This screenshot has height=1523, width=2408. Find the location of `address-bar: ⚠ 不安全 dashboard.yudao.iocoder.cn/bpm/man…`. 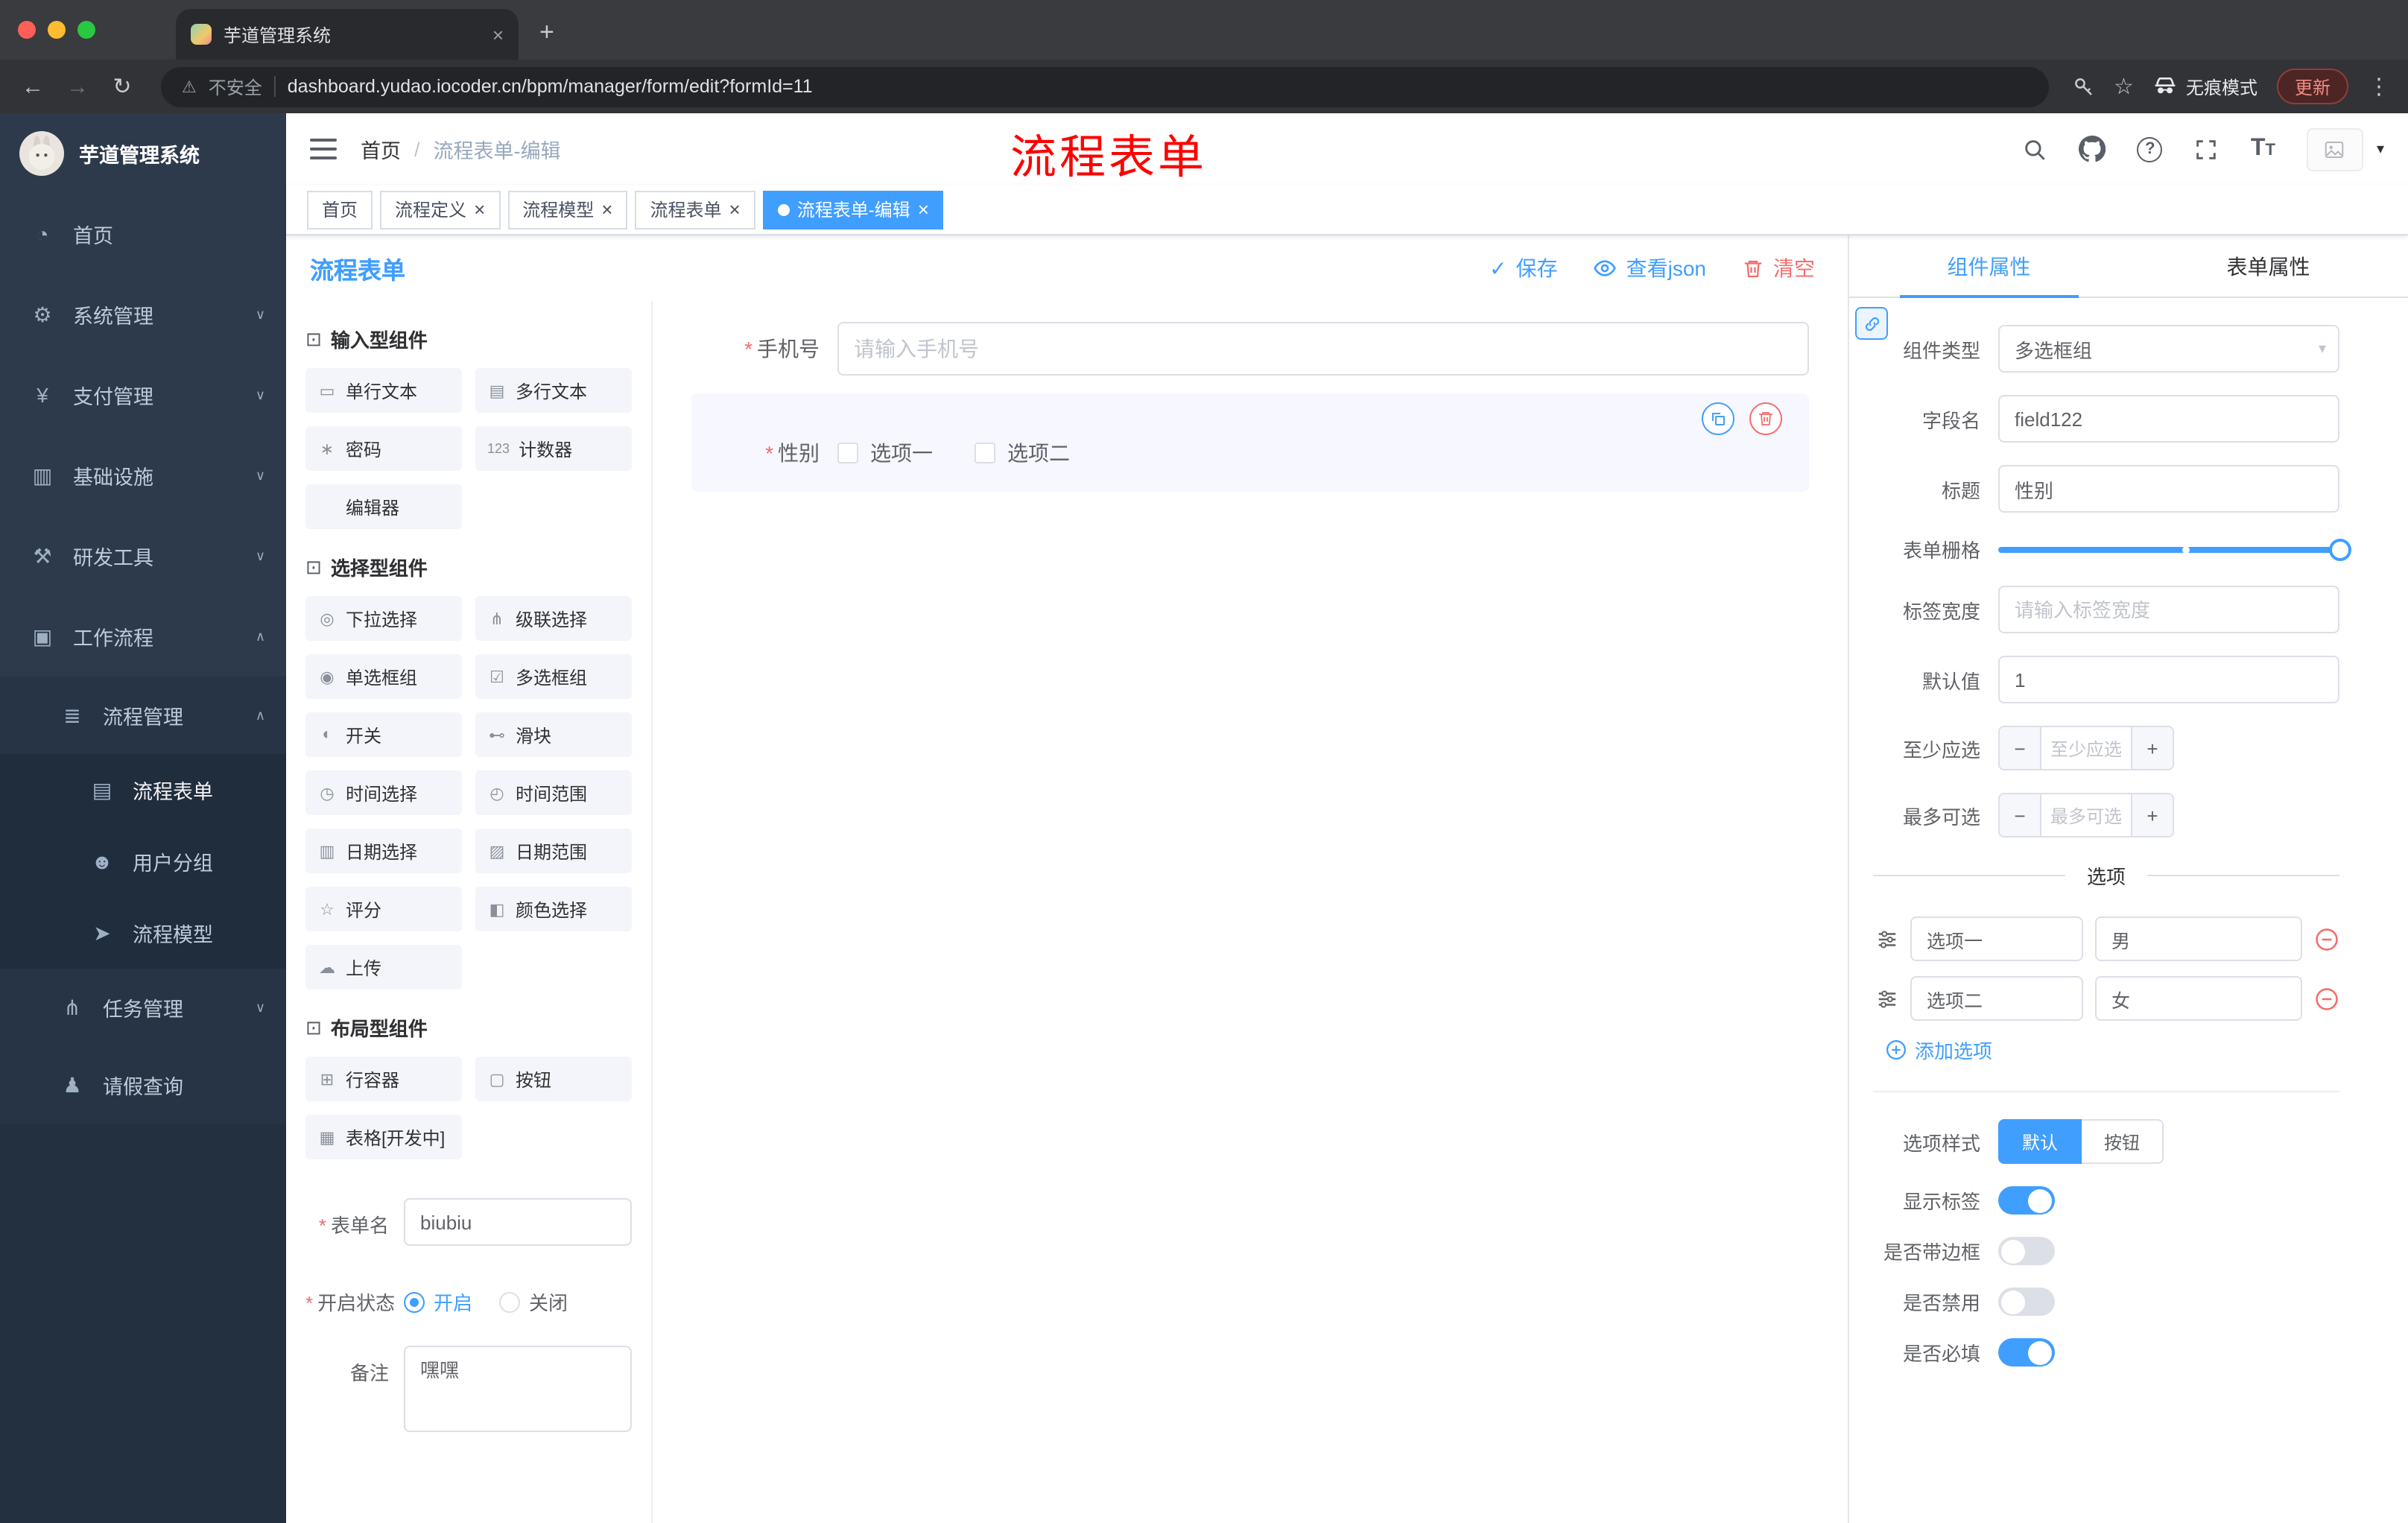

address-bar: ⚠ 不安全 dashboard.yudao.iocoder.cn/bpm/man… is located at coordinates (1105, 87).